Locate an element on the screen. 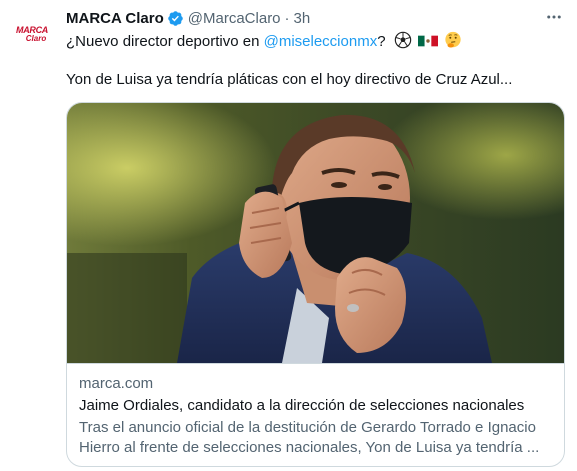 This screenshot has width=577, height=471. verified-badge-icon is located at coordinates (175, 18).